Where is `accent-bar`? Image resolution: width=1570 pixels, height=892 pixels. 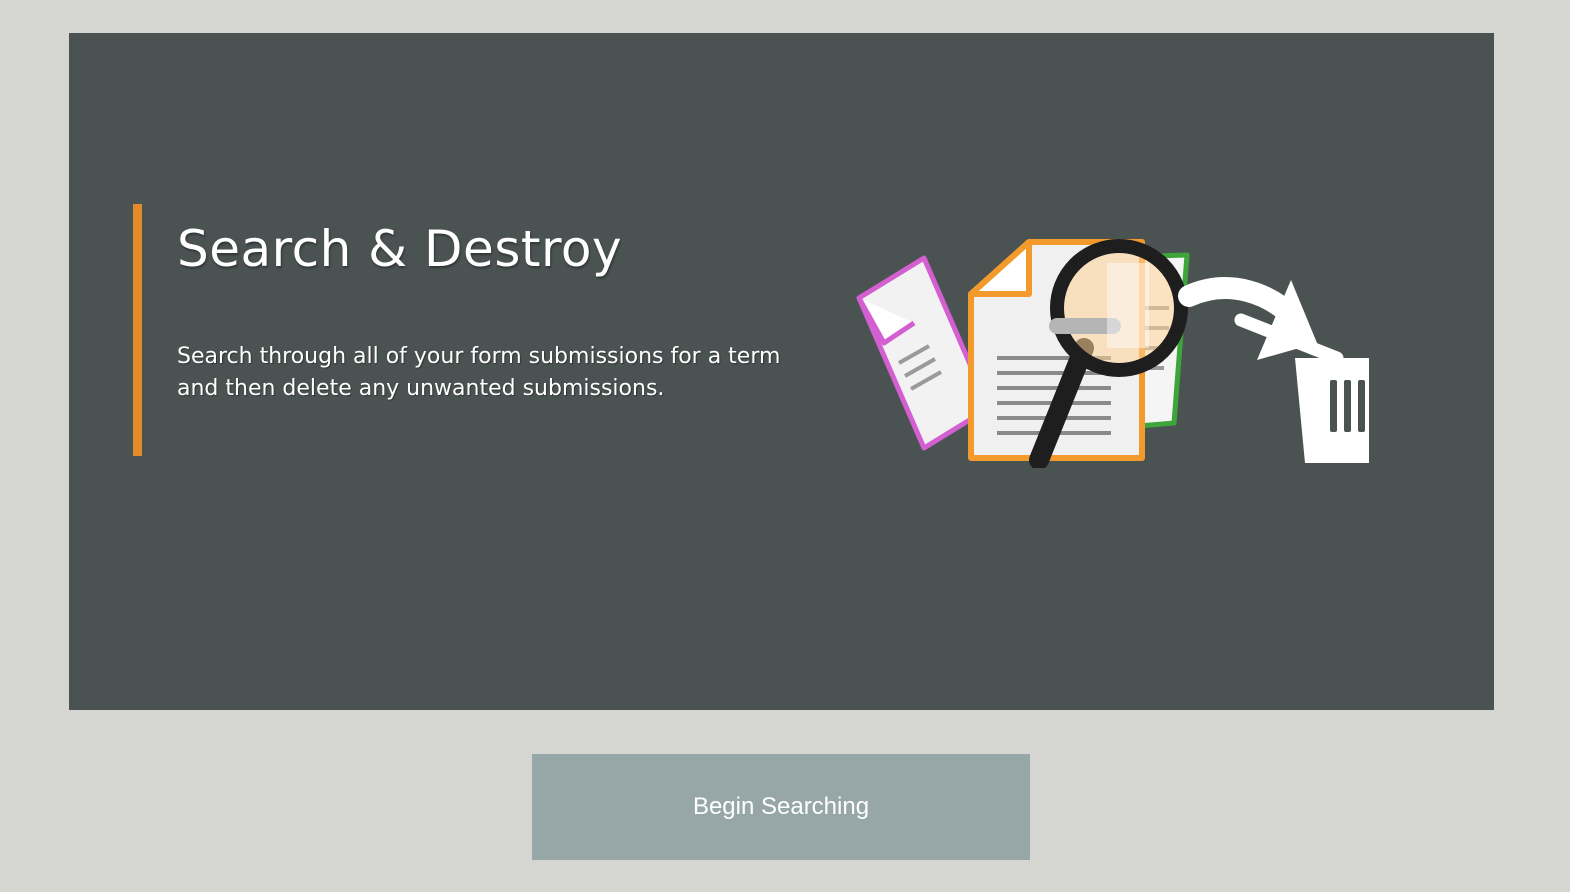
accent-bar is located at coordinates (137, 330).